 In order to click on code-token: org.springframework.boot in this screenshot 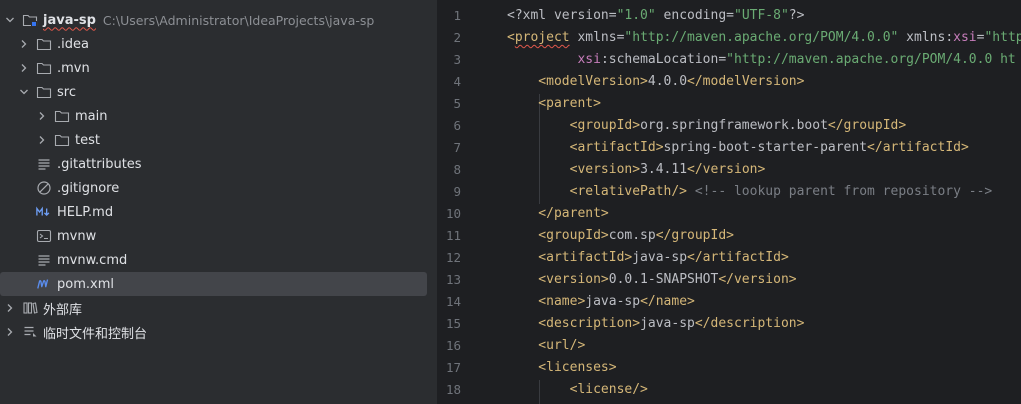, I will do `click(734, 125)`.